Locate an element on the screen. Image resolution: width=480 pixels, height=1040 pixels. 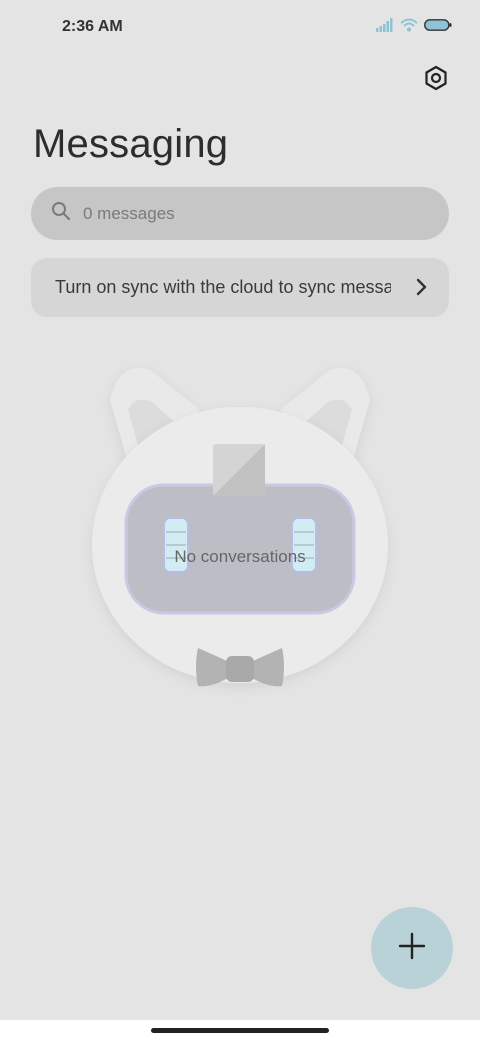
gear-icon is located at coordinates (436, 80).